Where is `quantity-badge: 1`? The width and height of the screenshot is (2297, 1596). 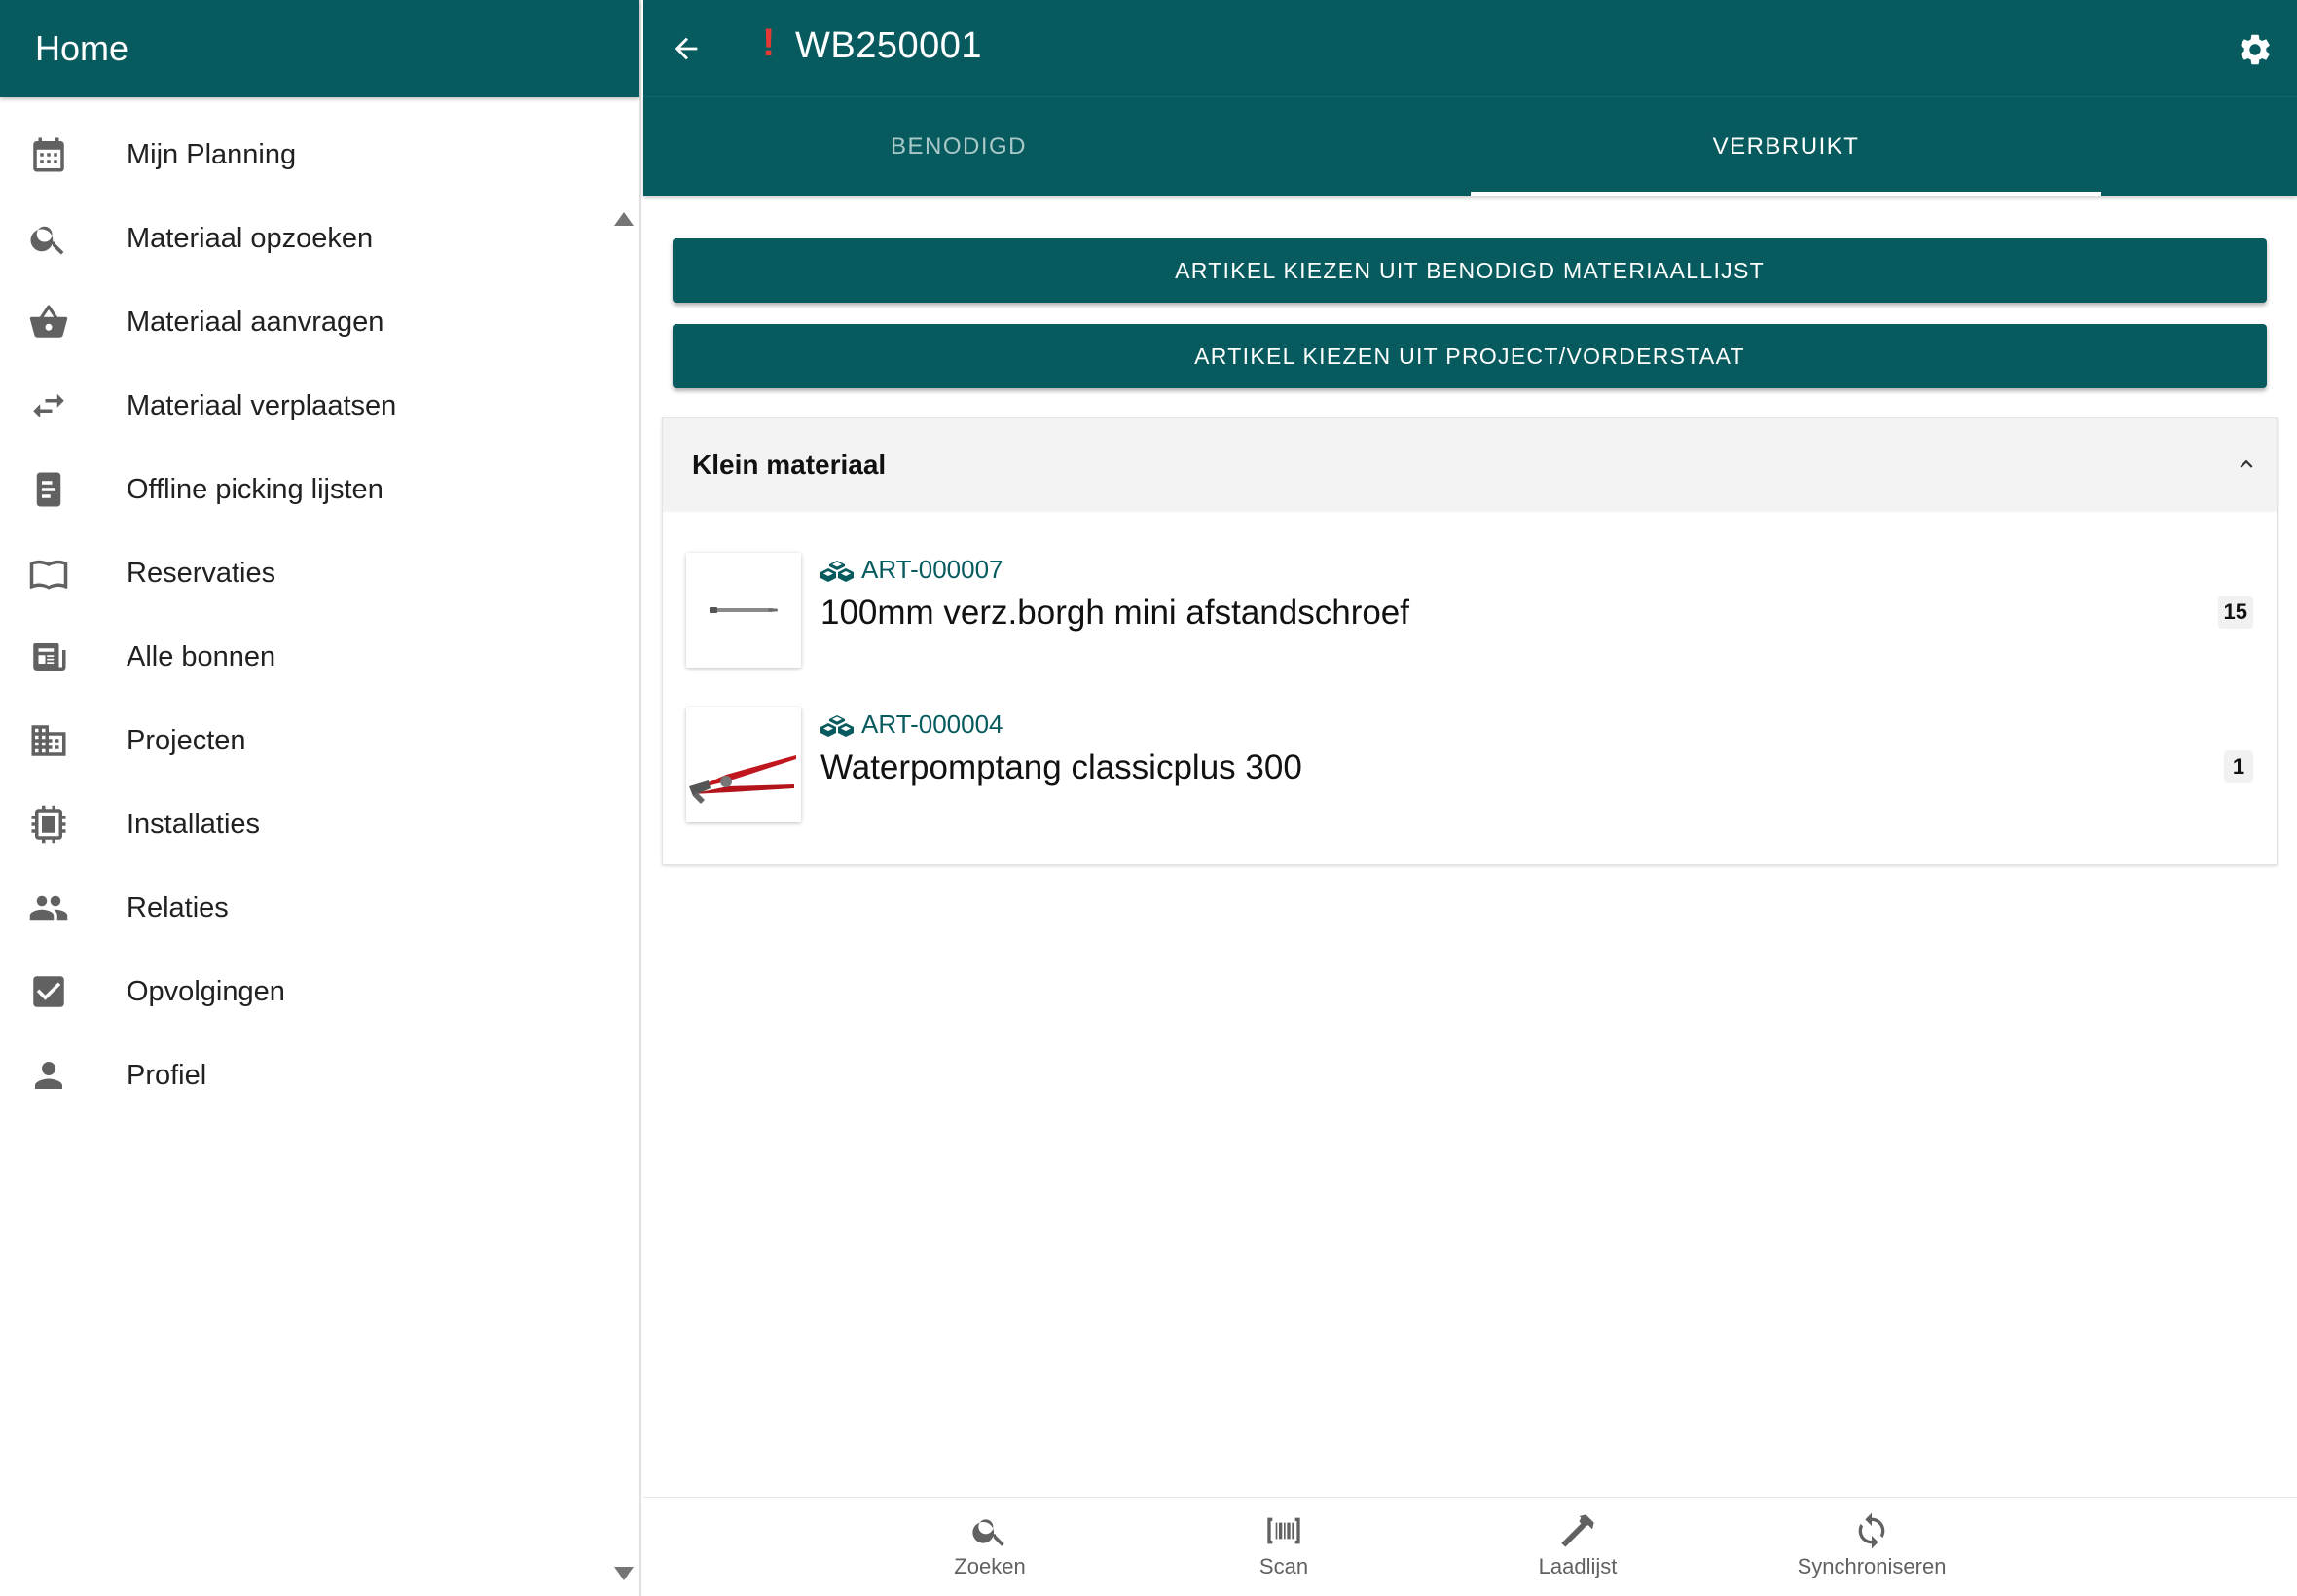 quantity-badge: 1 is located at coordinates (2238, 766).